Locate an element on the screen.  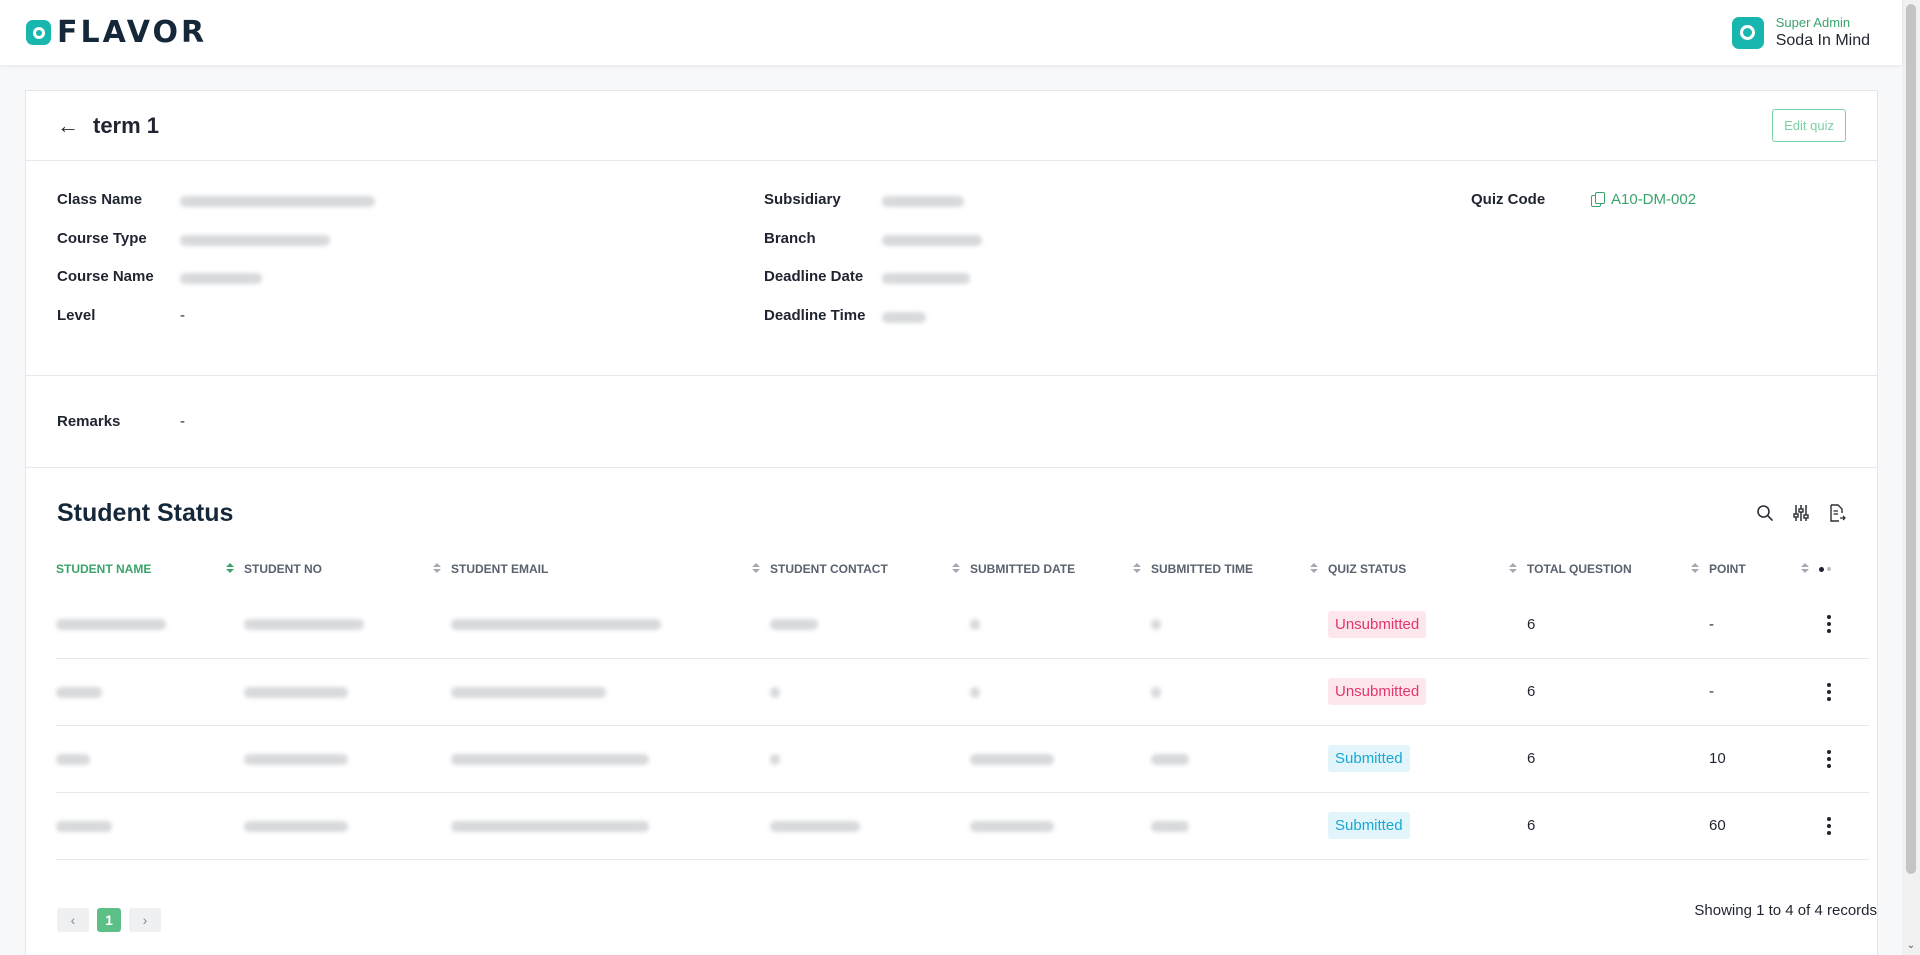
subsidiary-label: Subsidiary is located at coordinates (802, 199).